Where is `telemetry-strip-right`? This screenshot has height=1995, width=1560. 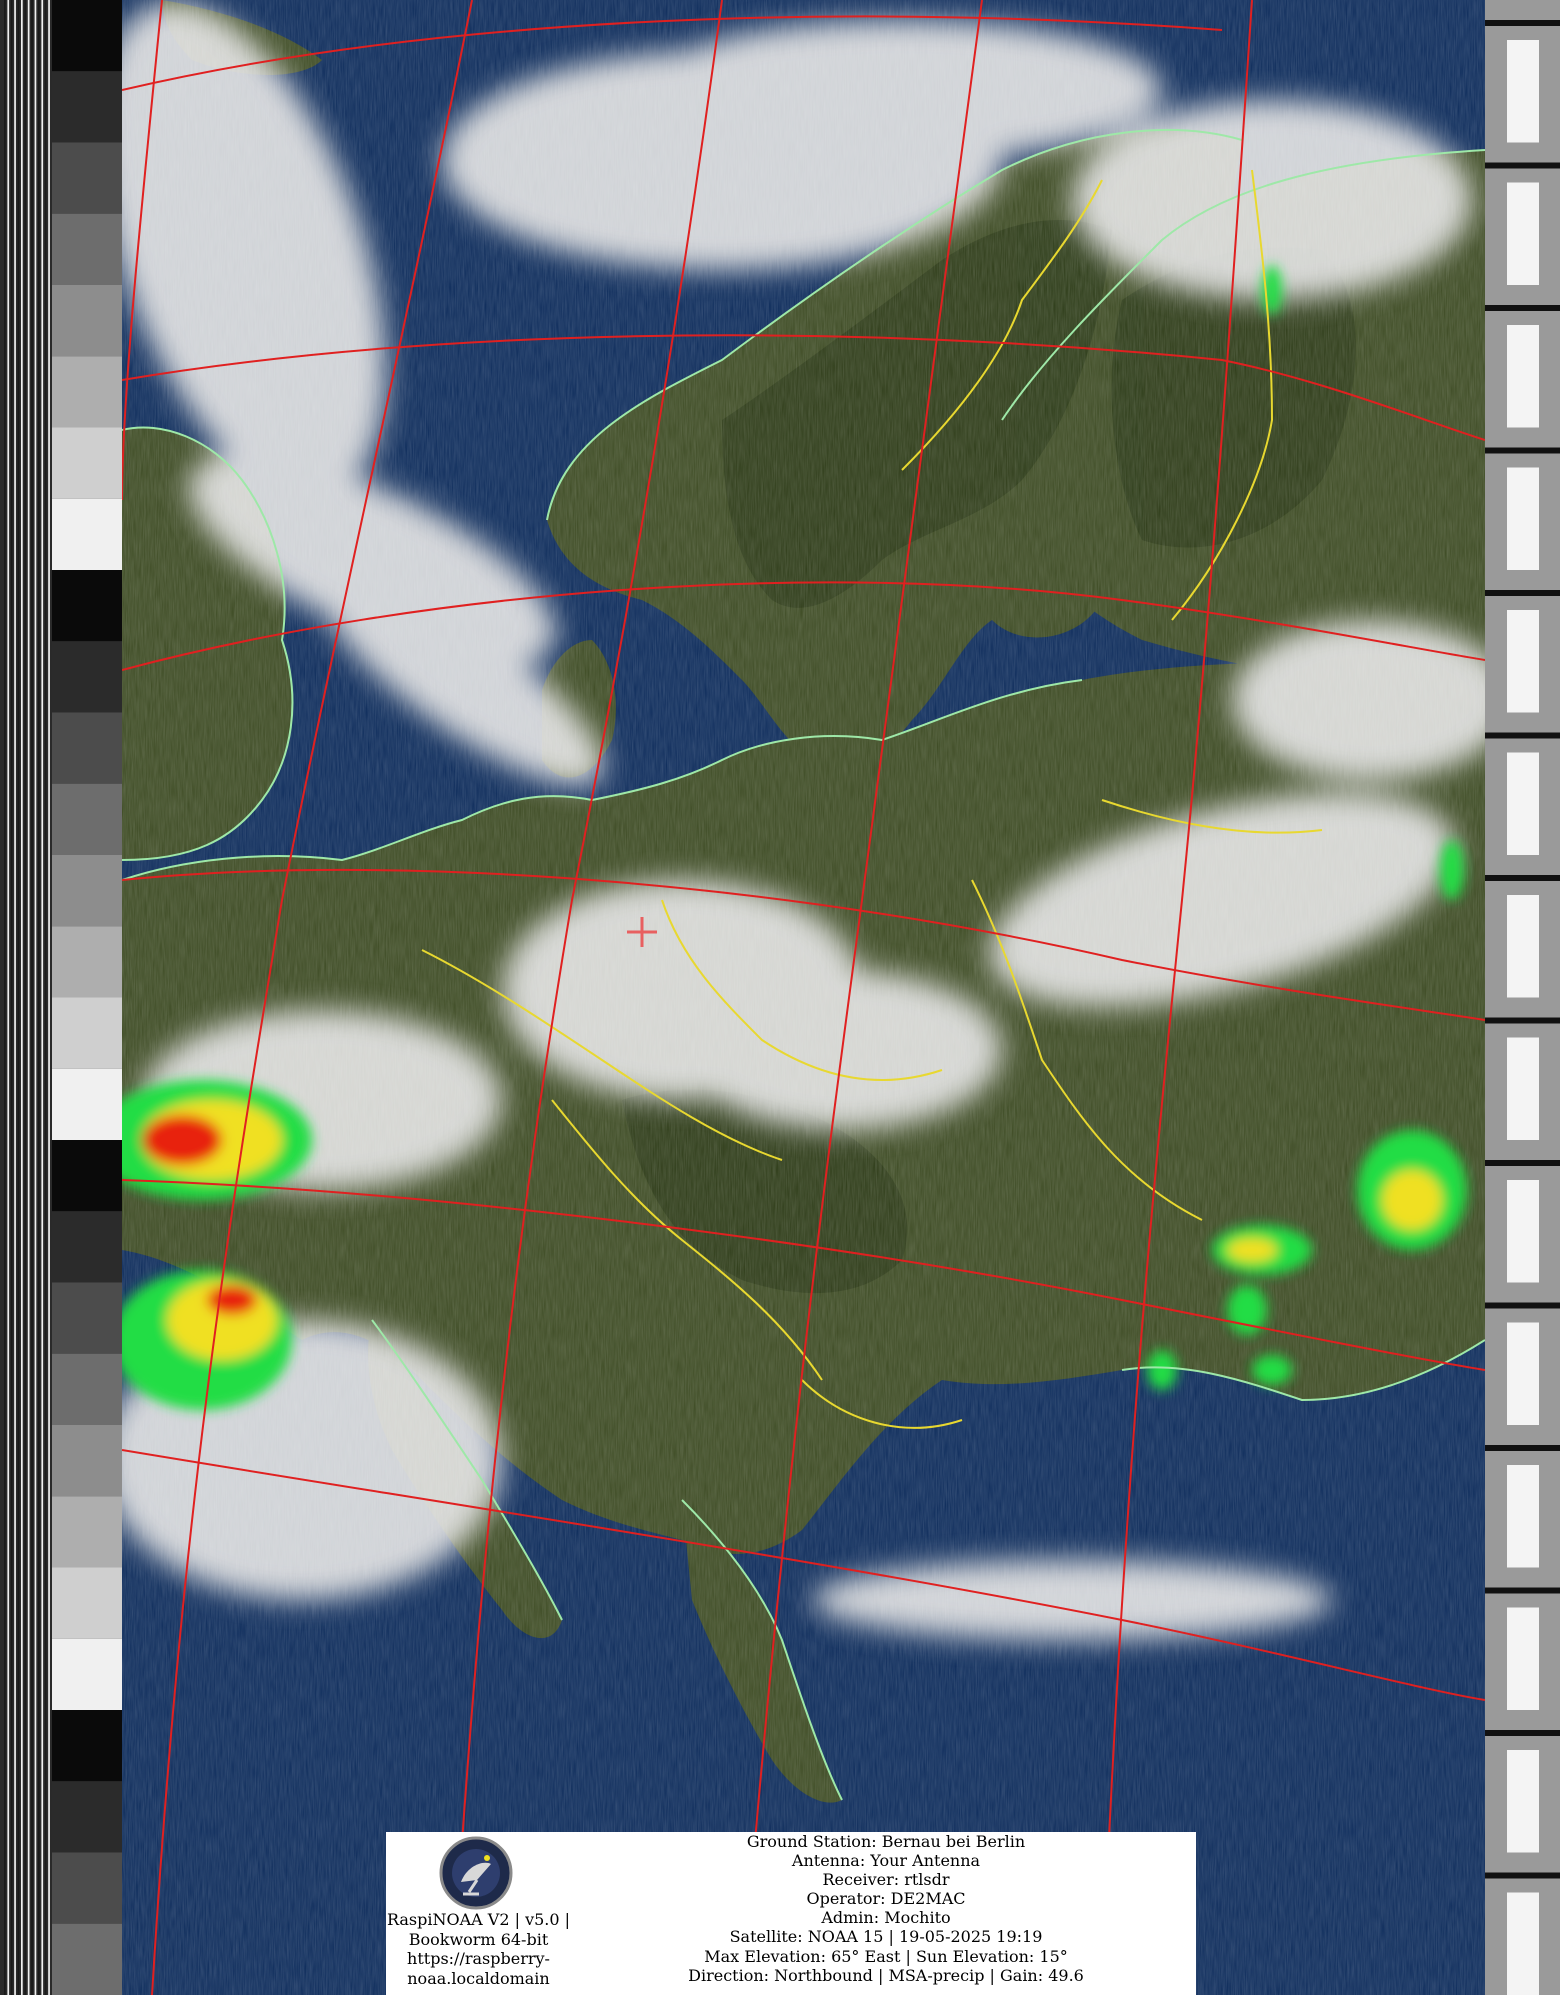 telemetry-strip-right is located at coordinates (1522, 997).